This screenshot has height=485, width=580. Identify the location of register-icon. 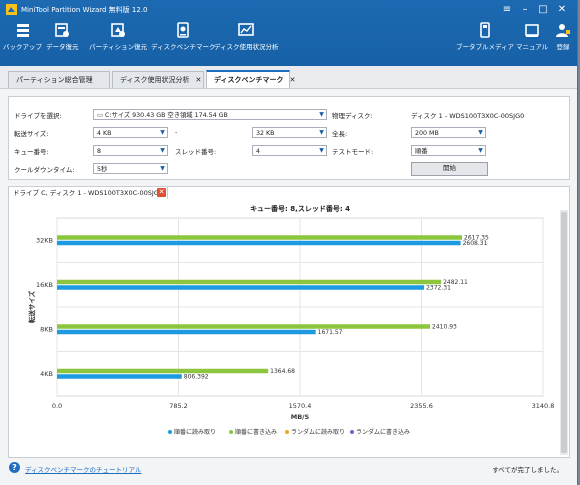
(563, 30).